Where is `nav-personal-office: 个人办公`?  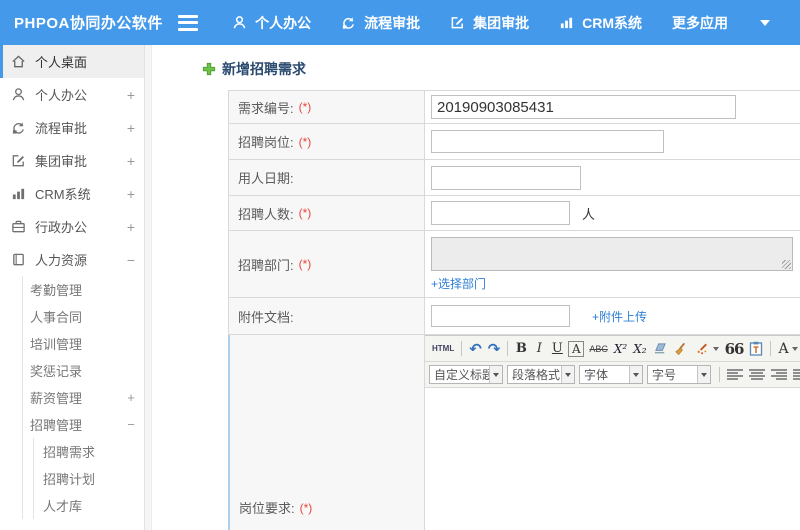
nav-personal-office: 个人办公 is located at coordinates (271, 23).